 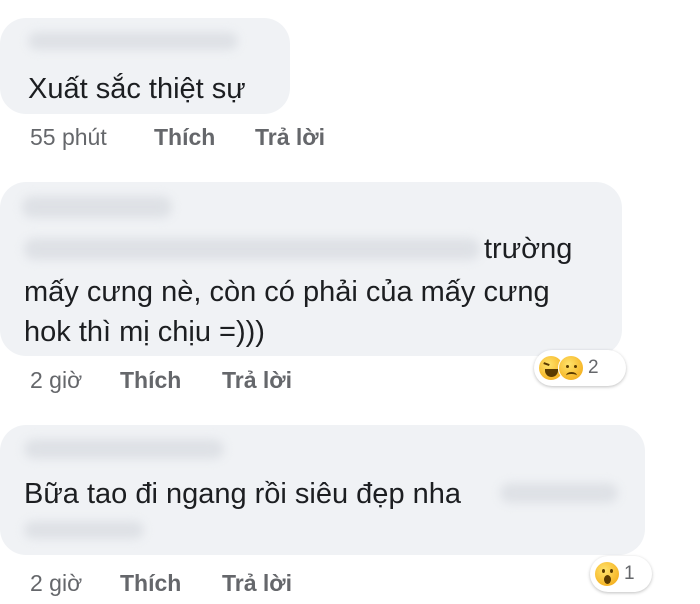 I want to click on reaction-summary: 1, so click(x=621, y=574).